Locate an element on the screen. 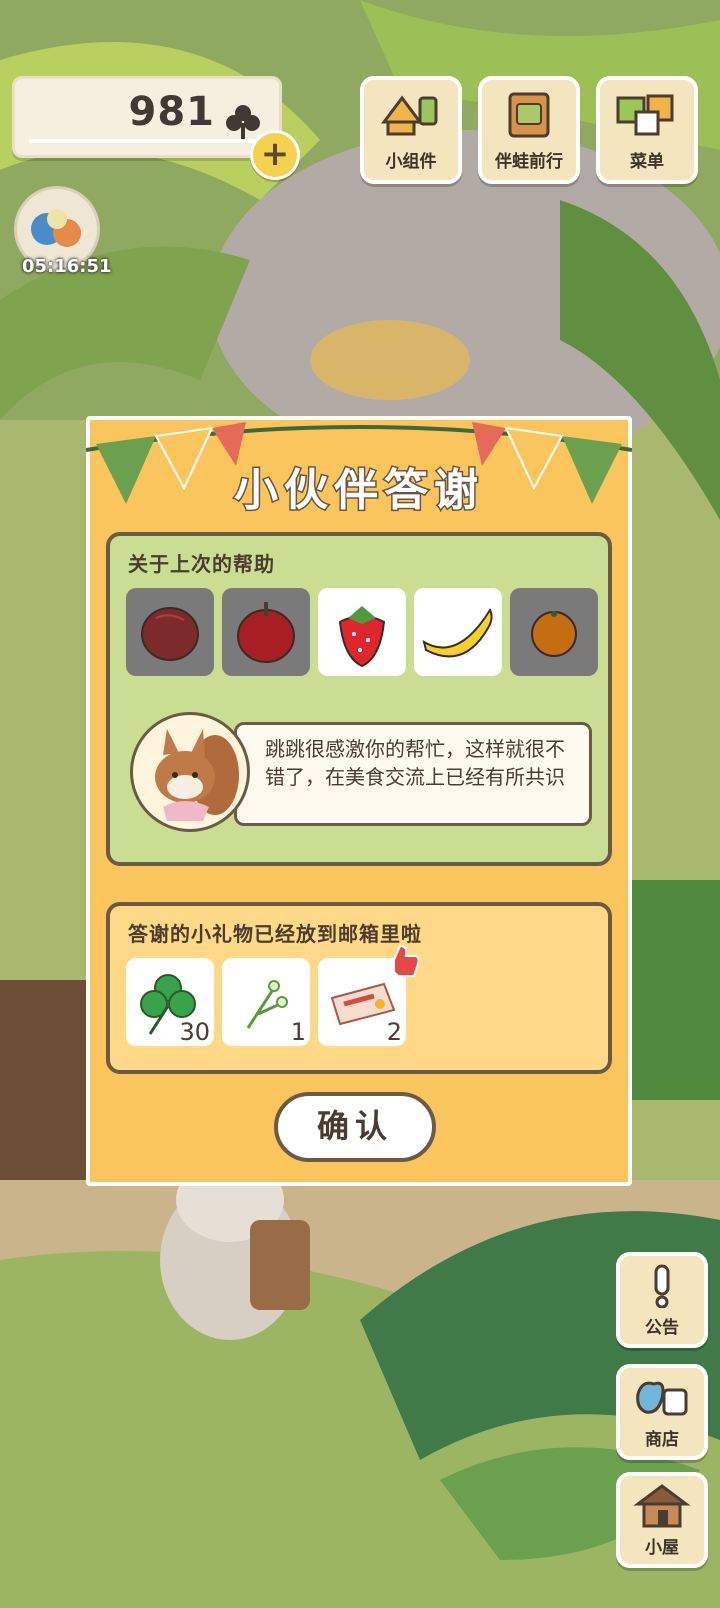 This screenshot has height=1608, width=720. gift-panel: 答谢的小礼物已经放到邮箱里啦 30 1 2 is located at coordinates (359, 988).